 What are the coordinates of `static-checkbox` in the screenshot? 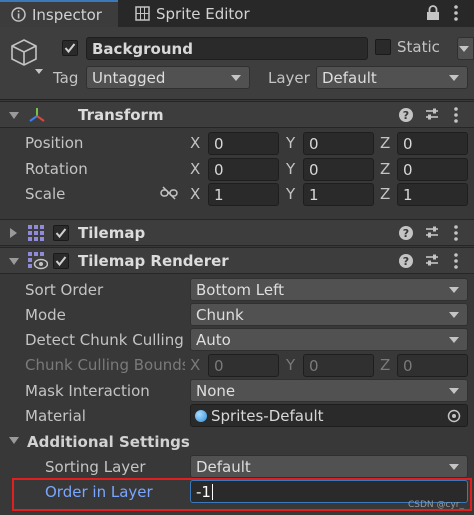 It's located at (383, 47).